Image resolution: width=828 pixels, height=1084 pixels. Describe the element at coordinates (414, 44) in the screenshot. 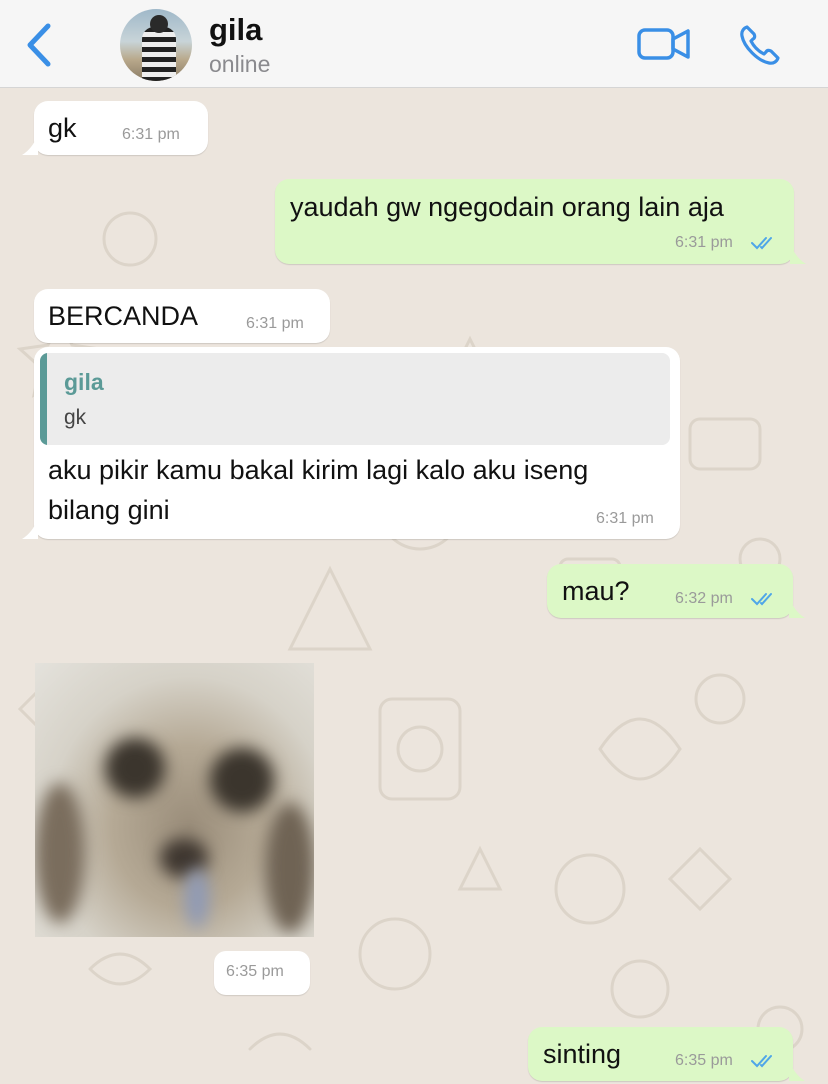

I see `chat-header: gila online` at that location.